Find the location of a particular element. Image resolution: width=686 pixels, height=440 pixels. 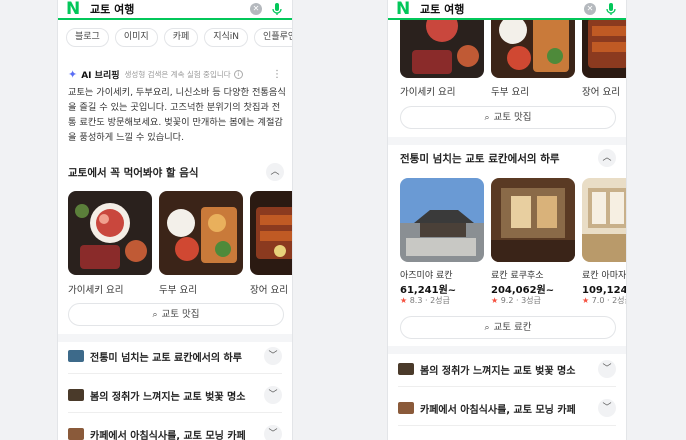

azumiya-ryokan-image is located at coordinates (442, 220).